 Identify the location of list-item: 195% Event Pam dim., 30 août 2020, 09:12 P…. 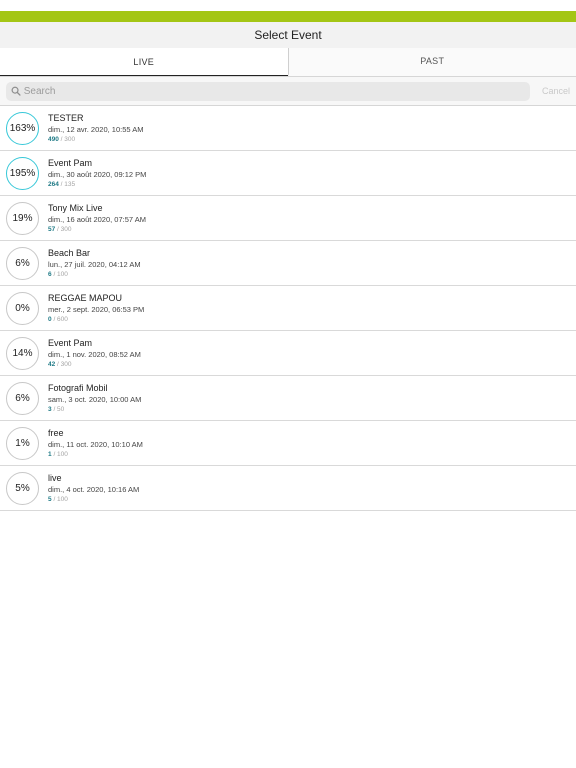
(288, 173).